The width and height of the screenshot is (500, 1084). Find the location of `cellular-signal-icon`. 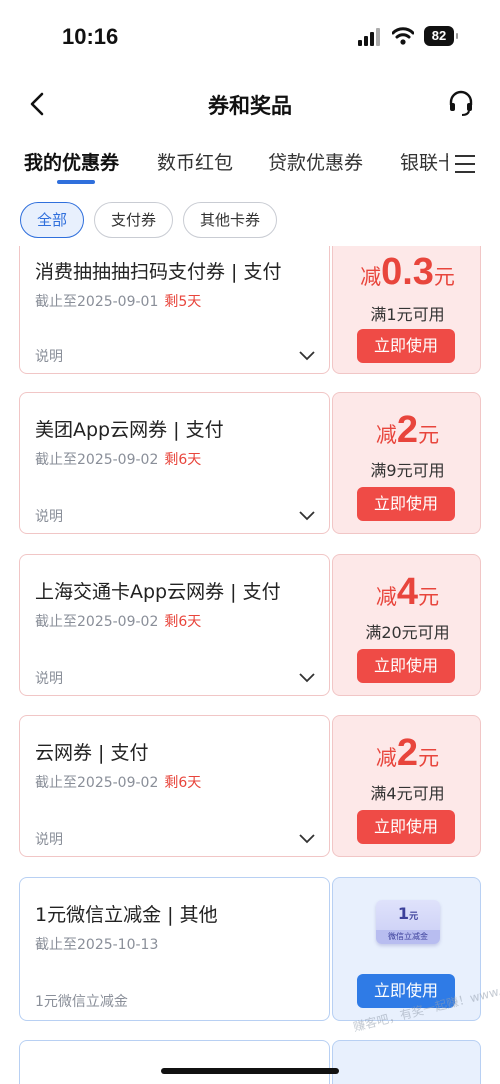

cellular-signal-icon is located at coordinates (370, 37).